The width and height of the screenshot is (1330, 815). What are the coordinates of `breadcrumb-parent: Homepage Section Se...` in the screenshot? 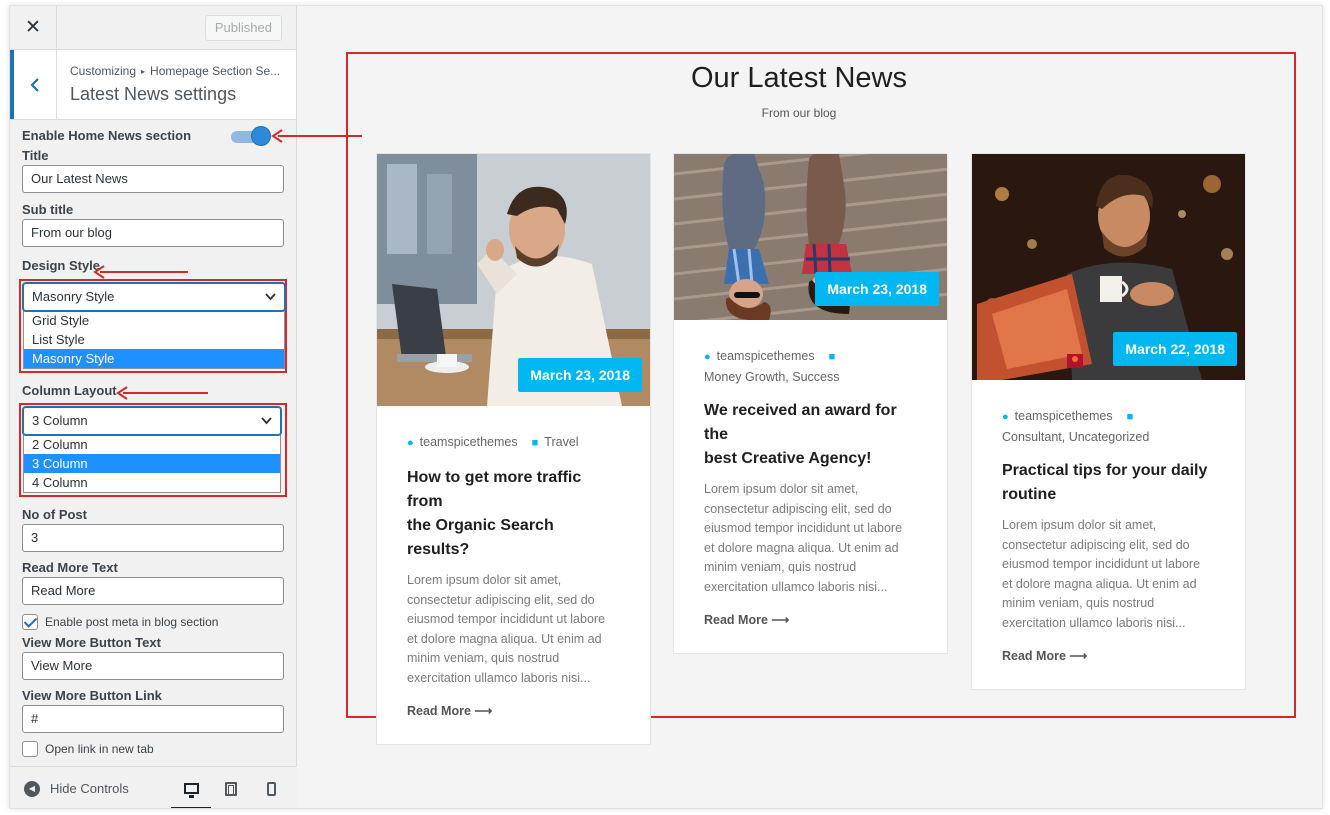 It's located at (215, 71).